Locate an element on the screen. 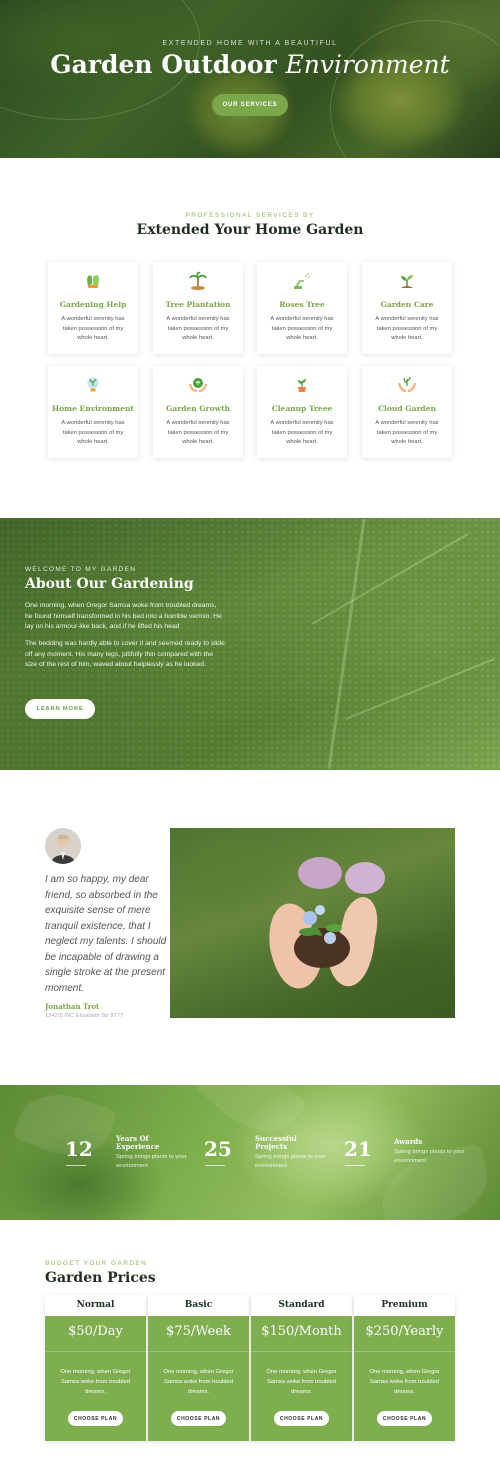  palm-tree-icon is located at coordinates (198, 280).